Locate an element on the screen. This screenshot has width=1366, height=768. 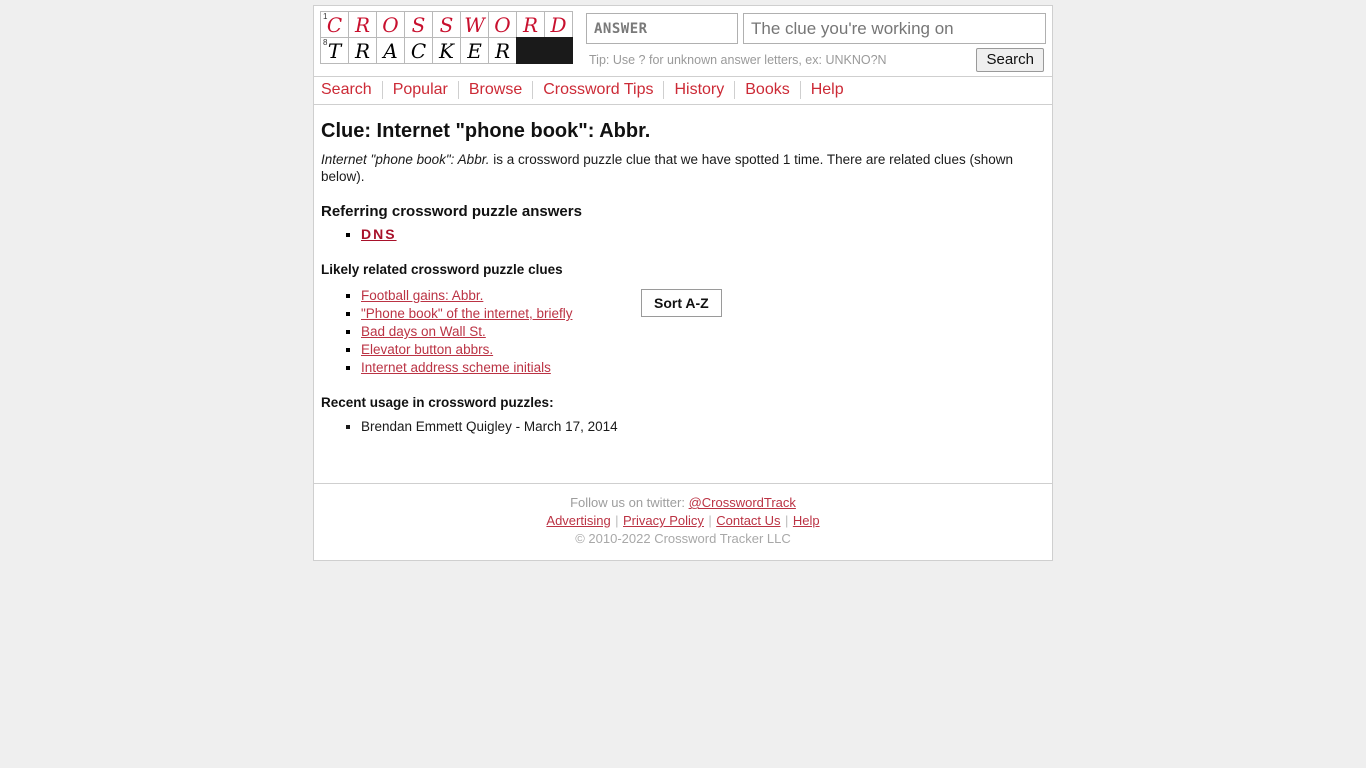
list-item: Elevator button abbrs. is located at coordinates (491, 349).